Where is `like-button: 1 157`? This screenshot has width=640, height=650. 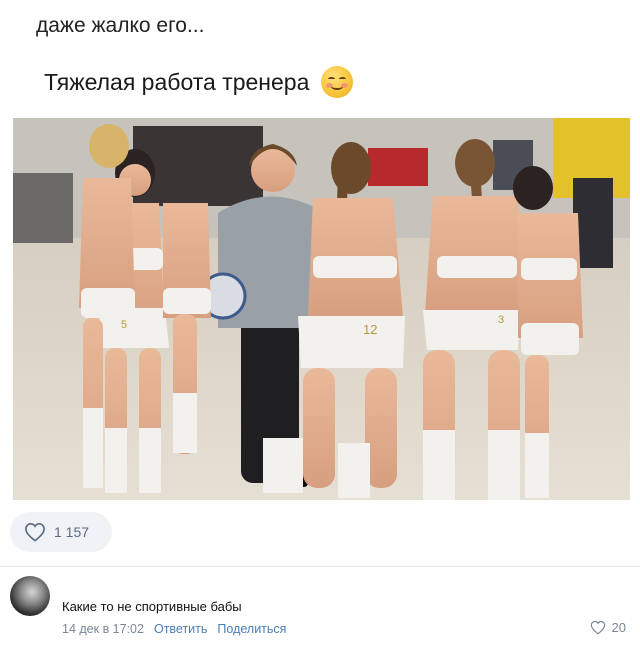
like-button: 1 157 is located at coordinates (61, 532).